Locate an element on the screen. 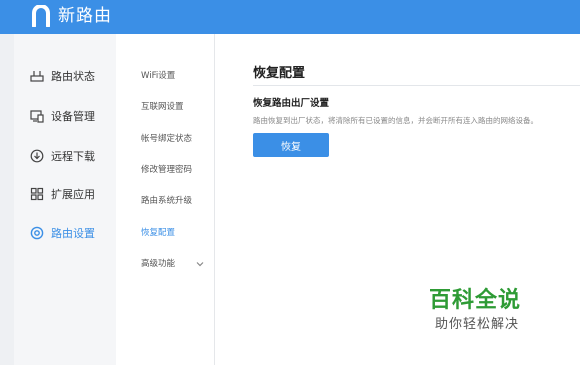  subnav-item-restore-config: 恢复配置 is located at coordinates (158, 233).